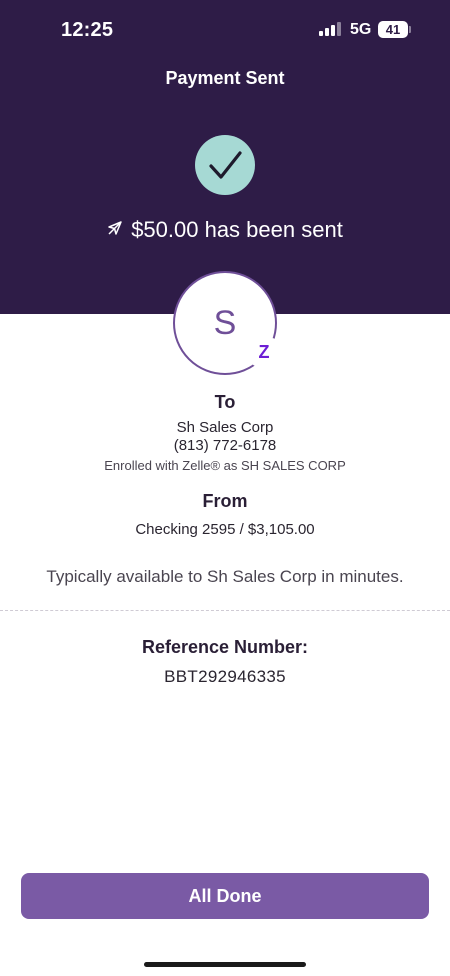 The width and height of the screenshot is (450, 976). I want to click on checkmark-icon, so click(225, 165).